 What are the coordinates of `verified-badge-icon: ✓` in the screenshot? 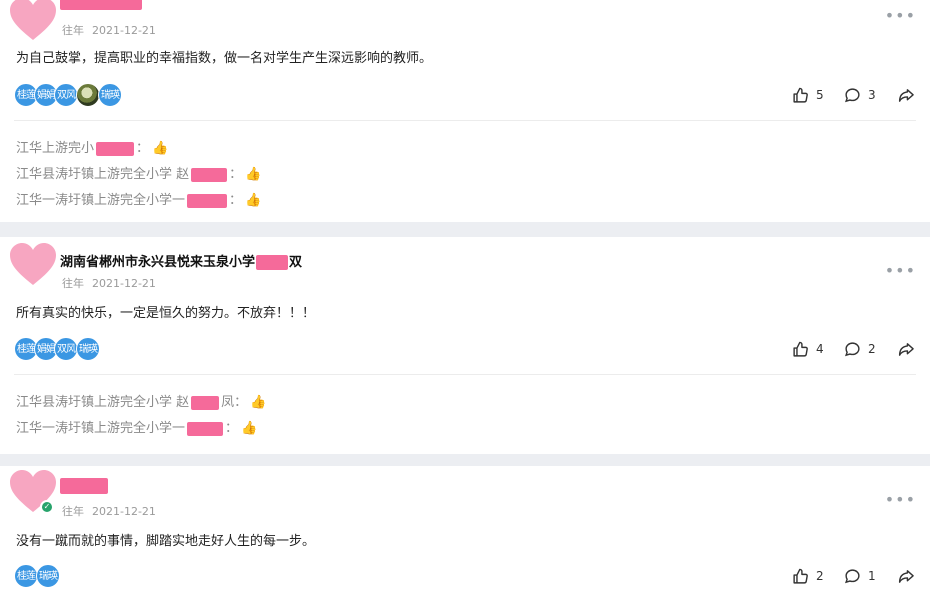 It's located at (47, 507).